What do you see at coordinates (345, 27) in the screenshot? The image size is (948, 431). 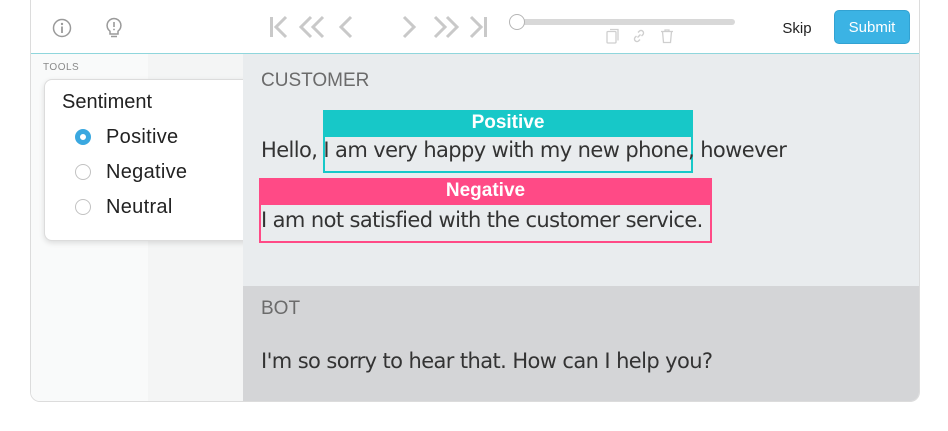 I see `prev-icon` at bounding box center [345, 27].